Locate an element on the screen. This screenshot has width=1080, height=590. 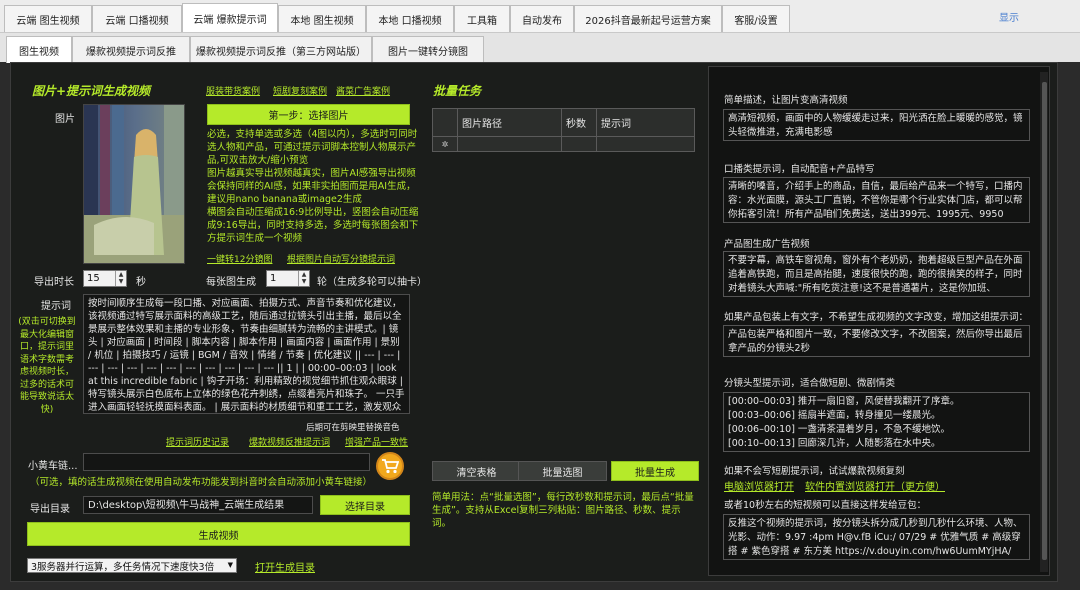
col-seconds: 秒数 is located at coordinates (579, 122).